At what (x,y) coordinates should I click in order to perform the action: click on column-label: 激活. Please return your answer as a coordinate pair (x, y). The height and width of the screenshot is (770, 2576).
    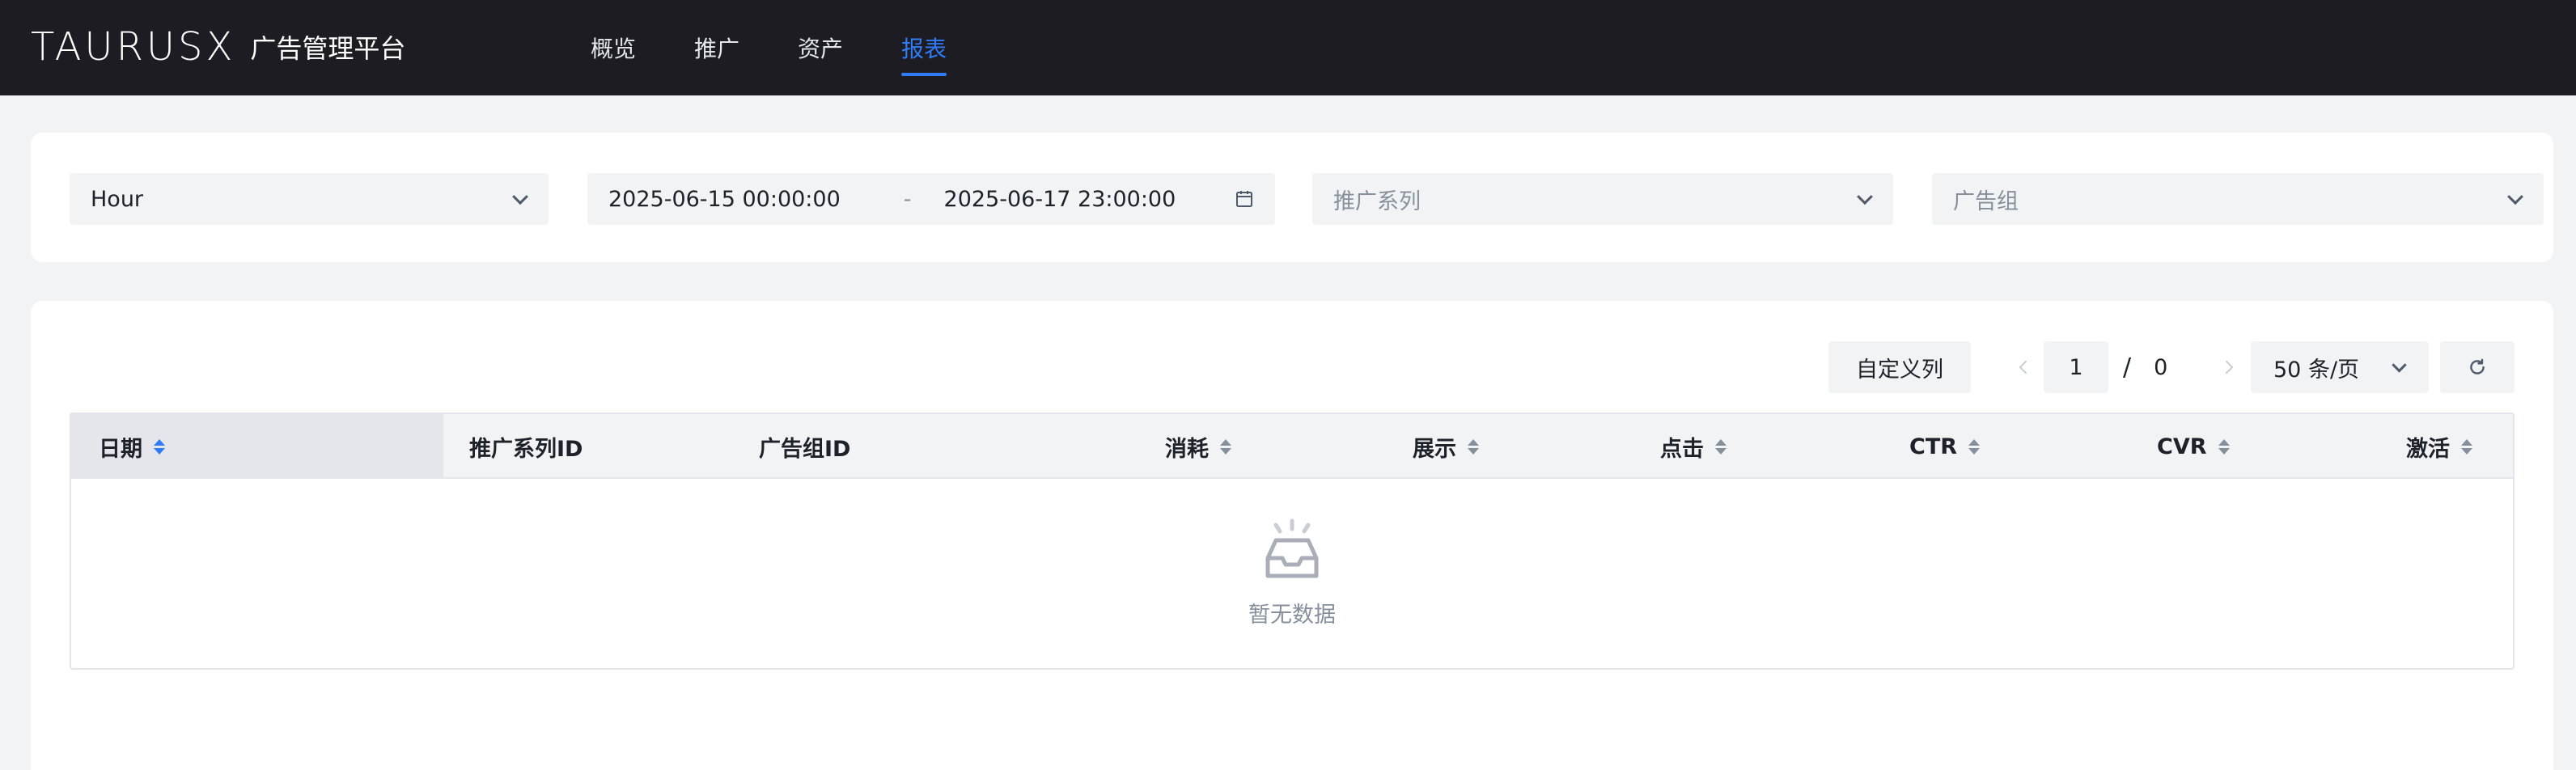
    Looking at the image, I should click on (2428, 449).